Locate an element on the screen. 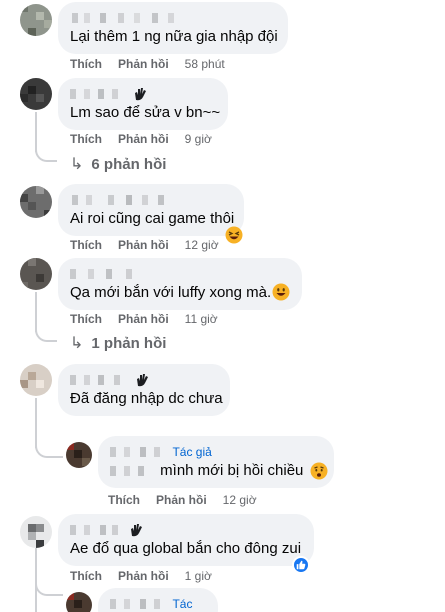 The height and width of the screenshot is (612, 445). comment-text: Lại thêm 1 ng nữa gia nhập đội is located at coordinates (174, 36).